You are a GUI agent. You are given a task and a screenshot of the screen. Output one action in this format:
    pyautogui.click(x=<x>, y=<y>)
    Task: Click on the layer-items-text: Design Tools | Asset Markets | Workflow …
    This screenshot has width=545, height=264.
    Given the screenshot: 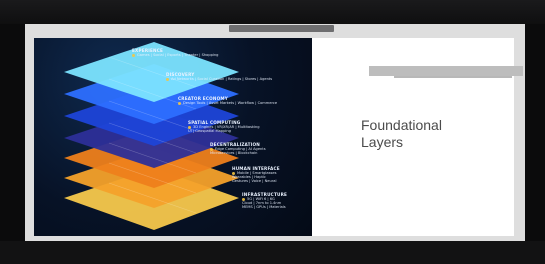 What is the action you would take?
    pyautogui.click(x=230, y=103)
    